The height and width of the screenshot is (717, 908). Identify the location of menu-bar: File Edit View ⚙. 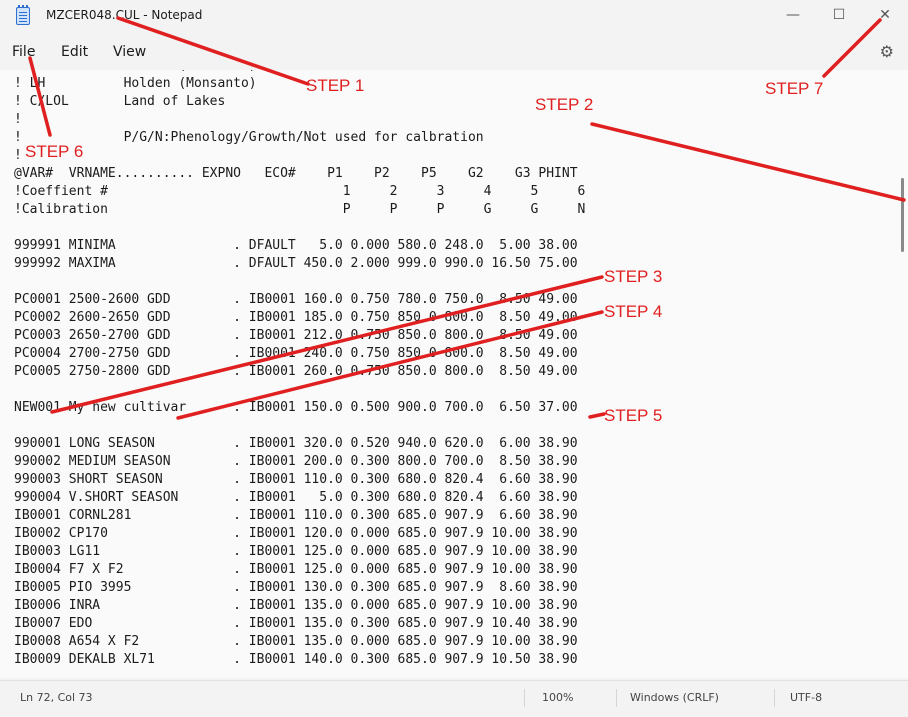
(454, 52).